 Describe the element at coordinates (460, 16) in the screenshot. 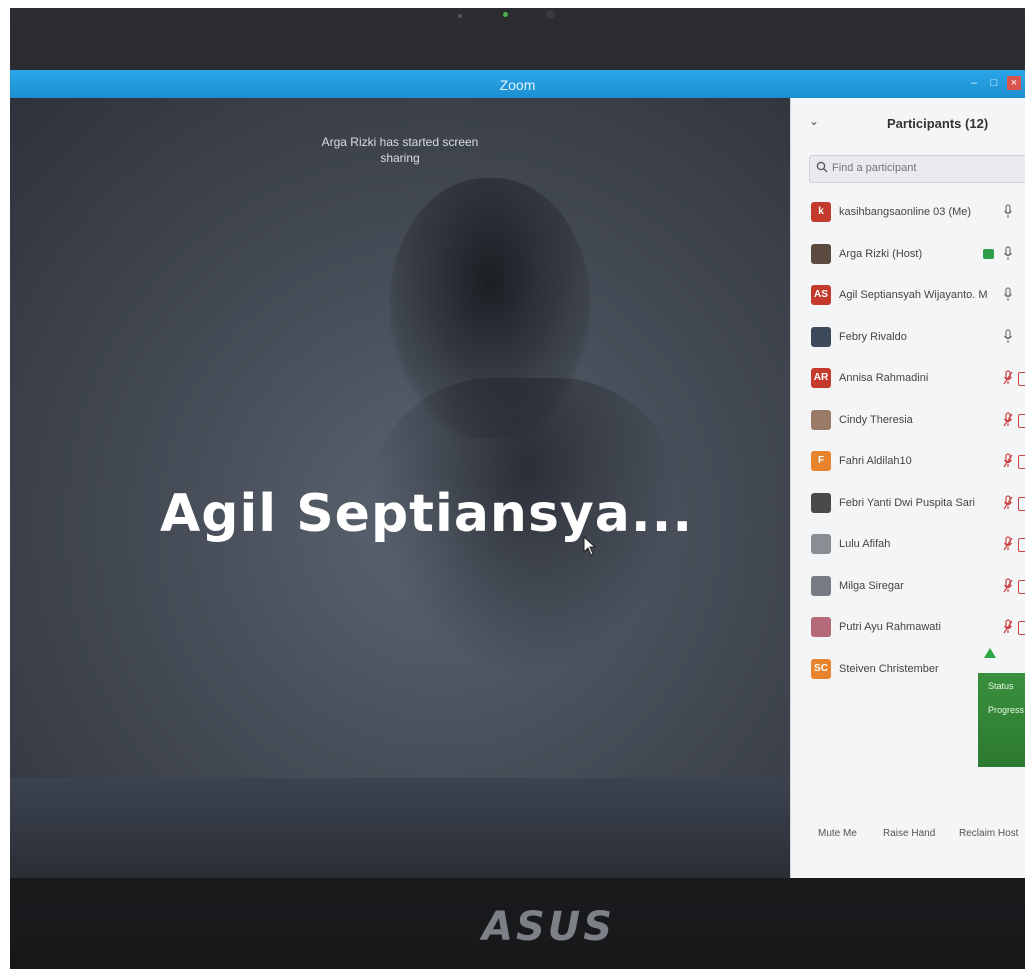

I see `webcam-sensor` at that location.